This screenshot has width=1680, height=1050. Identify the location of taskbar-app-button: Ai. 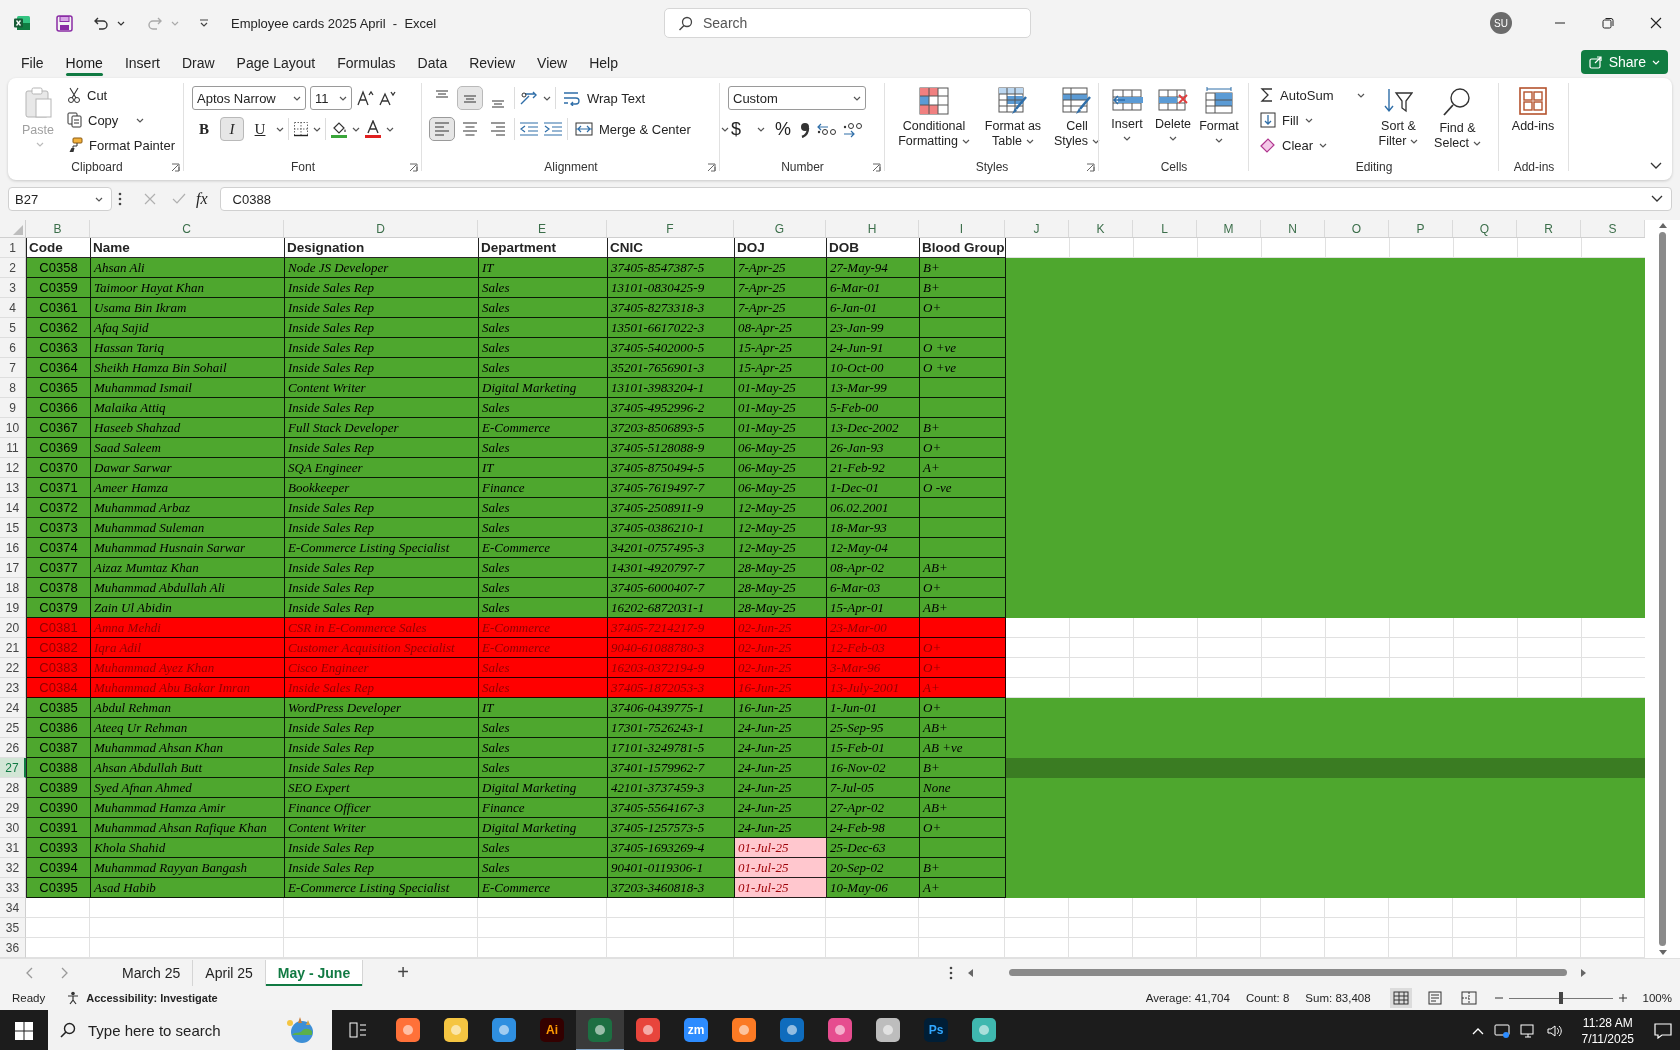
(552, 1030).